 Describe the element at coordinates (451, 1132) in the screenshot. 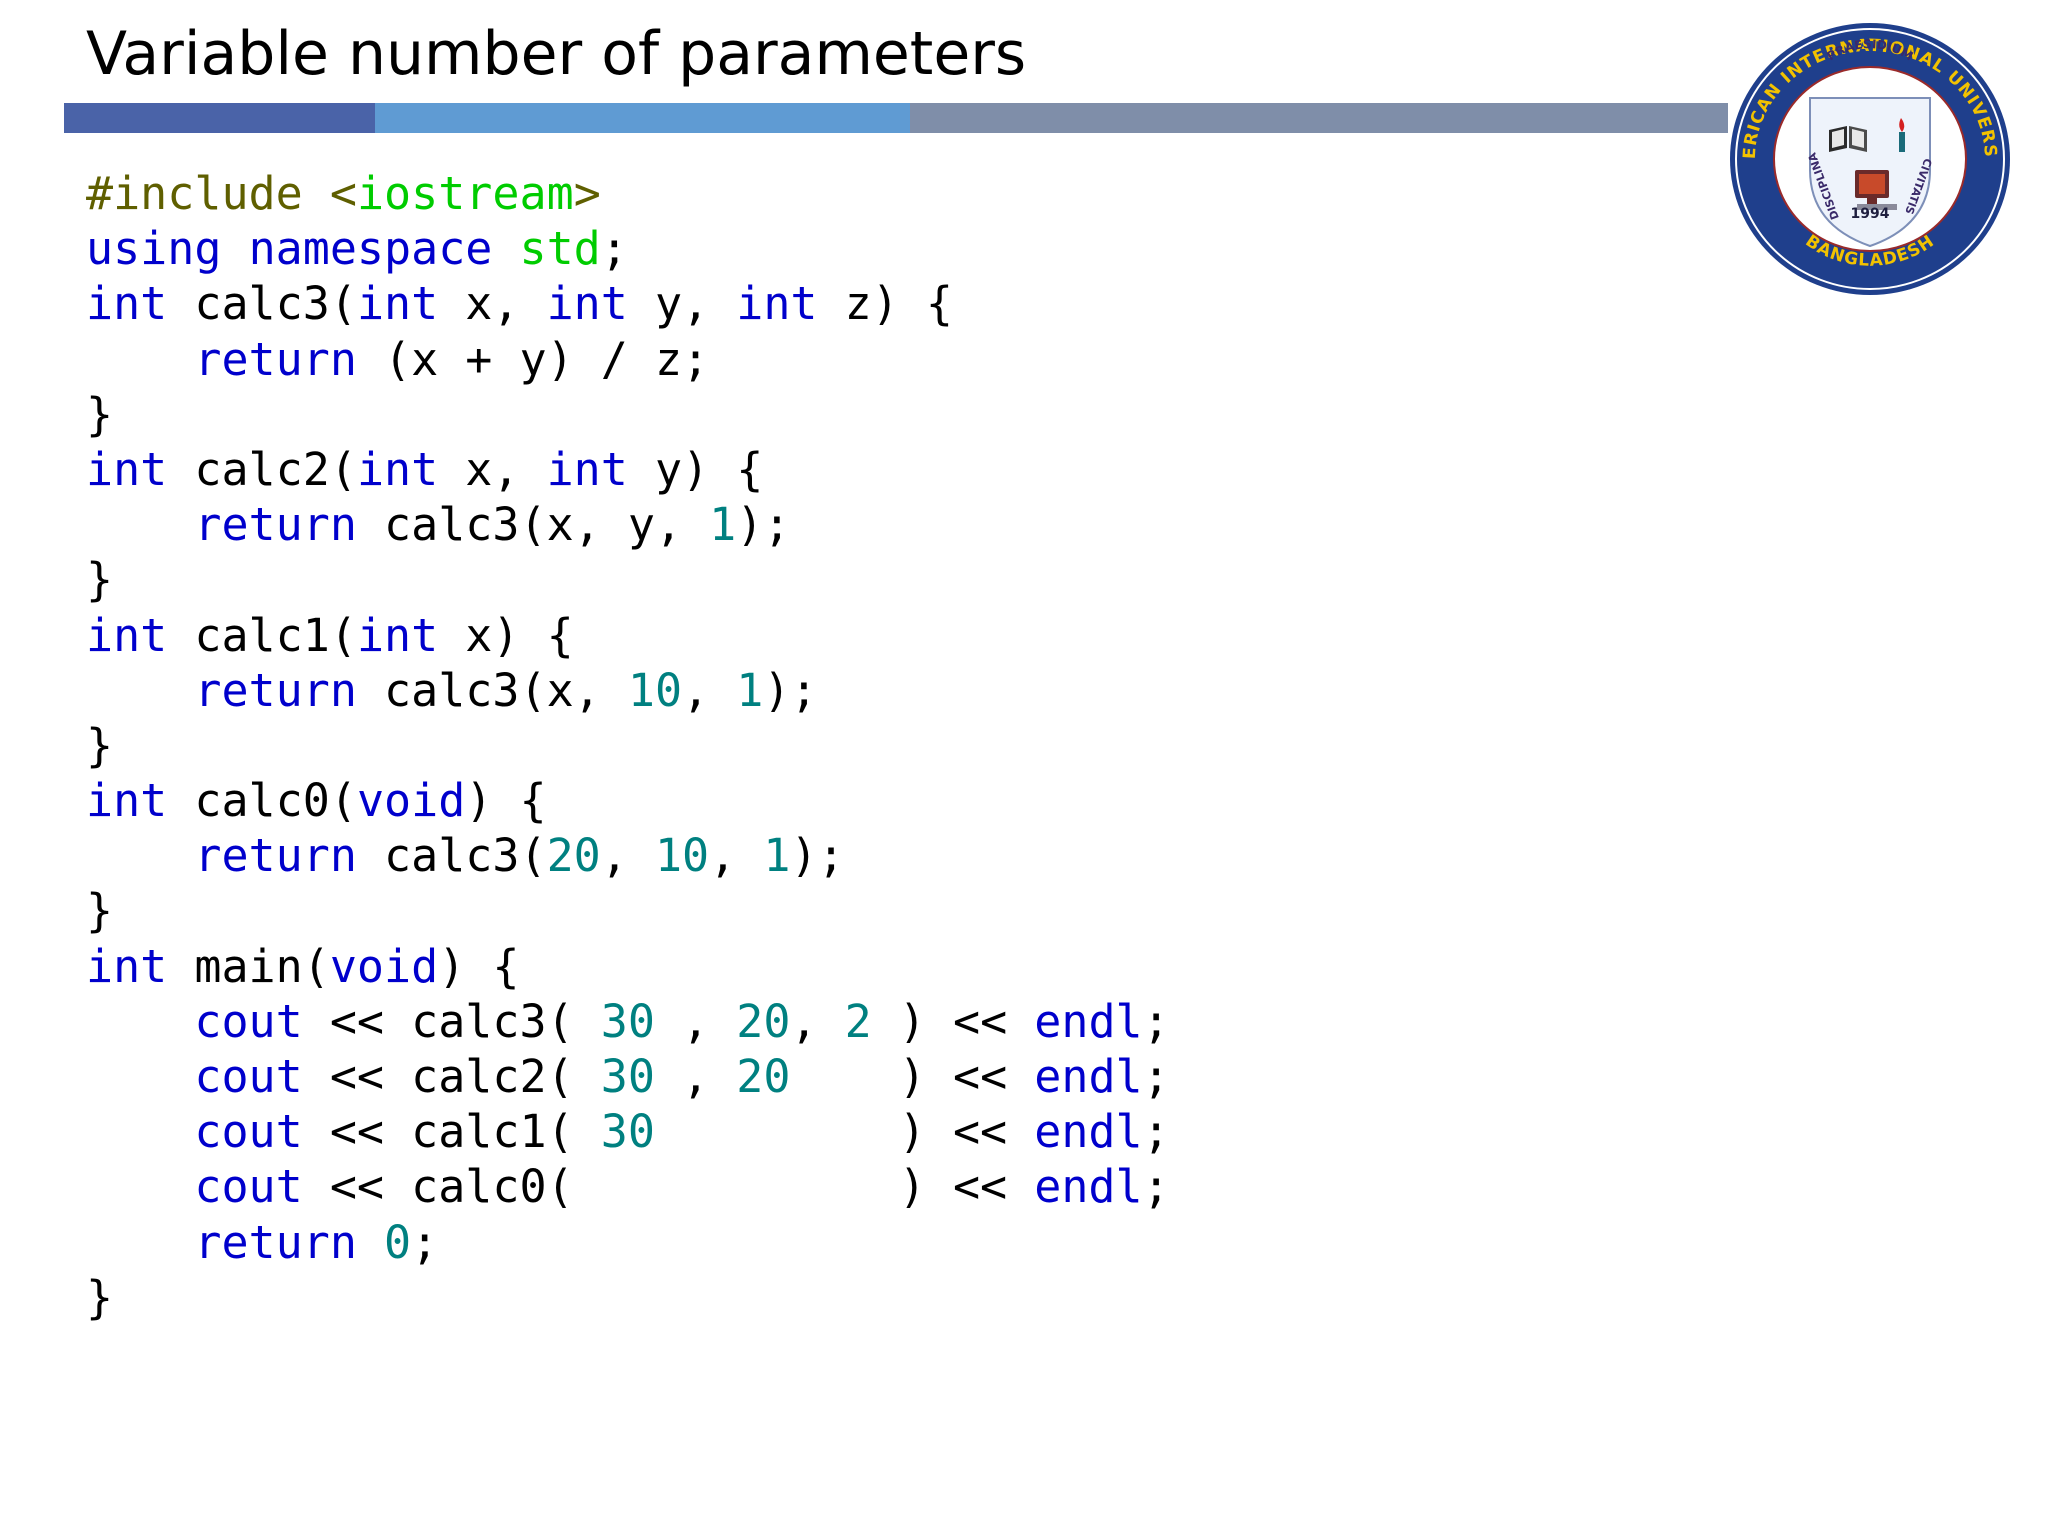

I see `code-text: << calc1(` at that location.